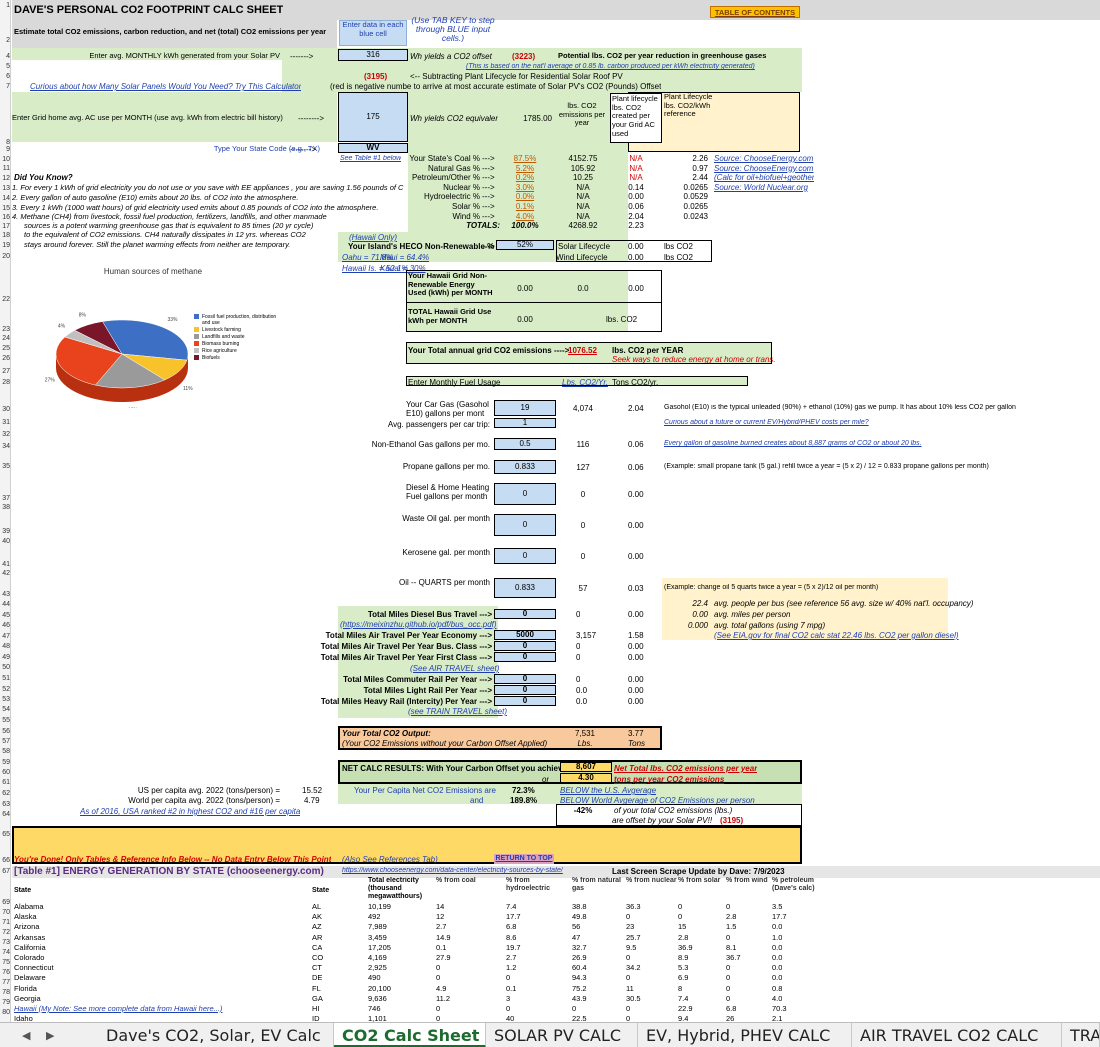 This screenshot has width=1100, height=1047. Describe the element at coordinates (5, 159) in the screenshot. I see `row-number: 10` at that location.